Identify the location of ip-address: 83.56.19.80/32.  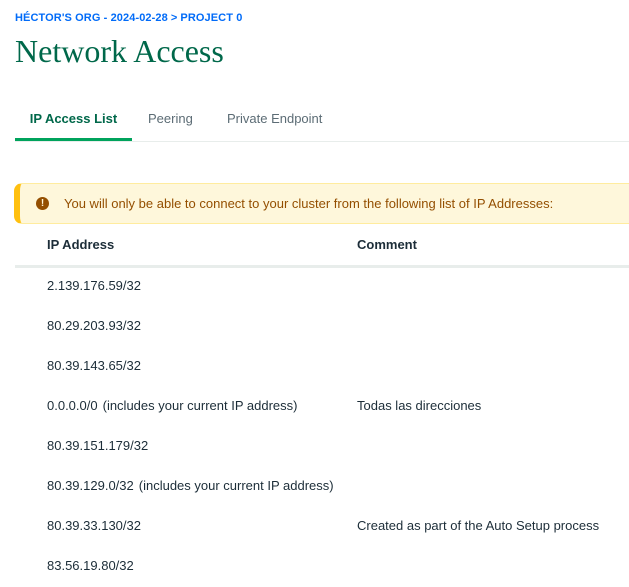
(90, 565).